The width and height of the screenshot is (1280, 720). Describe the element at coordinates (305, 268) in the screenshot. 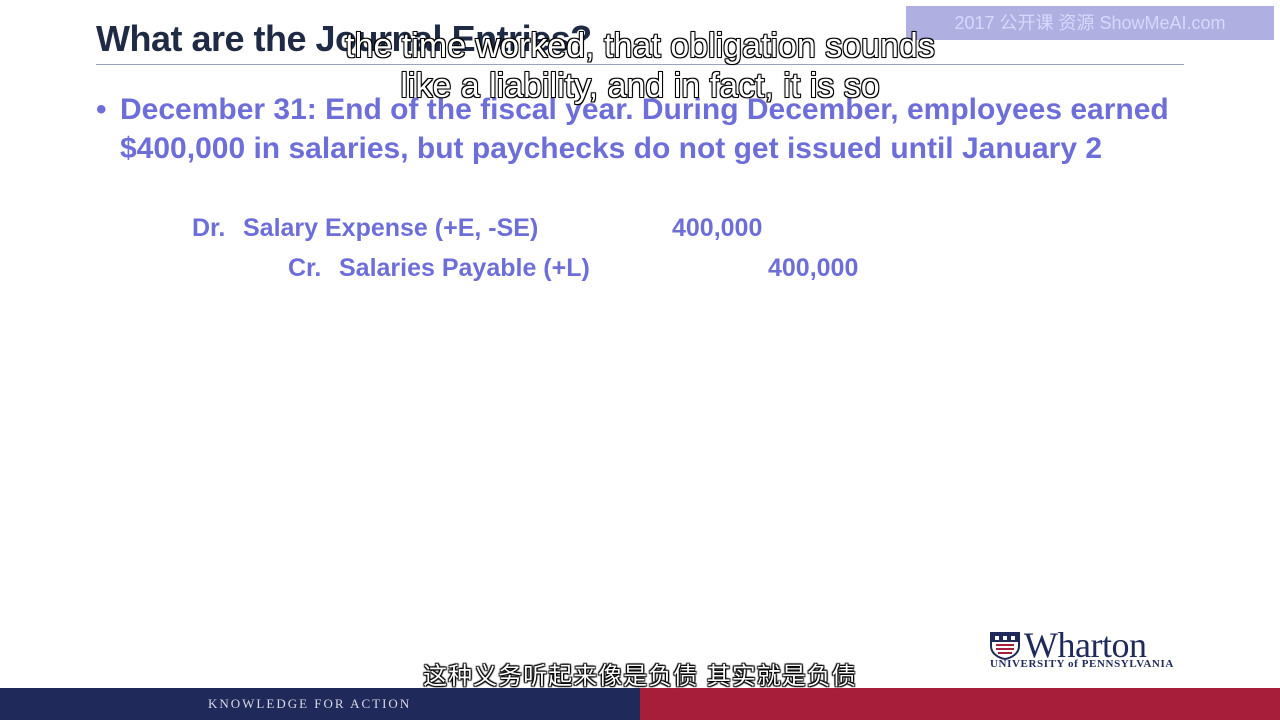

I see `credit-label: Cr.` at that location.